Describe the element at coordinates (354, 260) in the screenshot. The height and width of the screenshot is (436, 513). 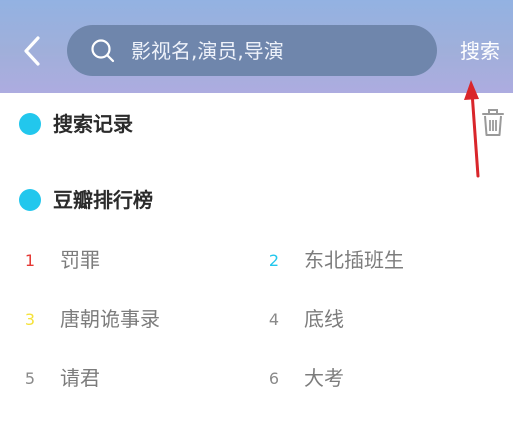
I see `rank-title: 东北插班生` at that location.